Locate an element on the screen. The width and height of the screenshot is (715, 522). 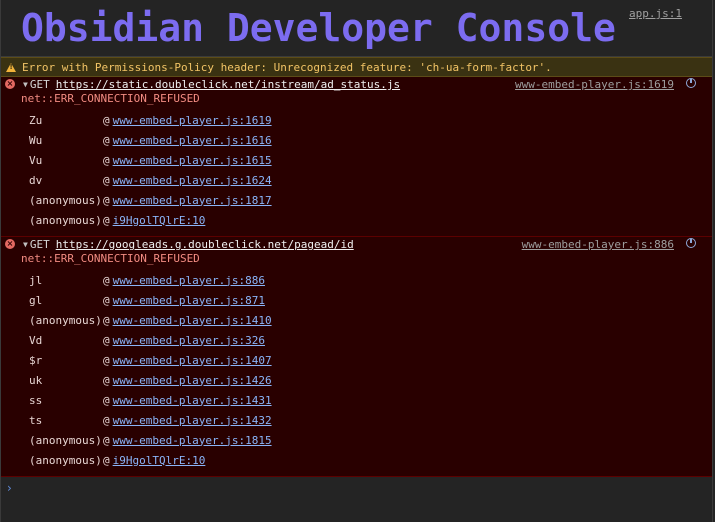
source-link: www-embed-player.js:886 is located at coordinates (598, 244).